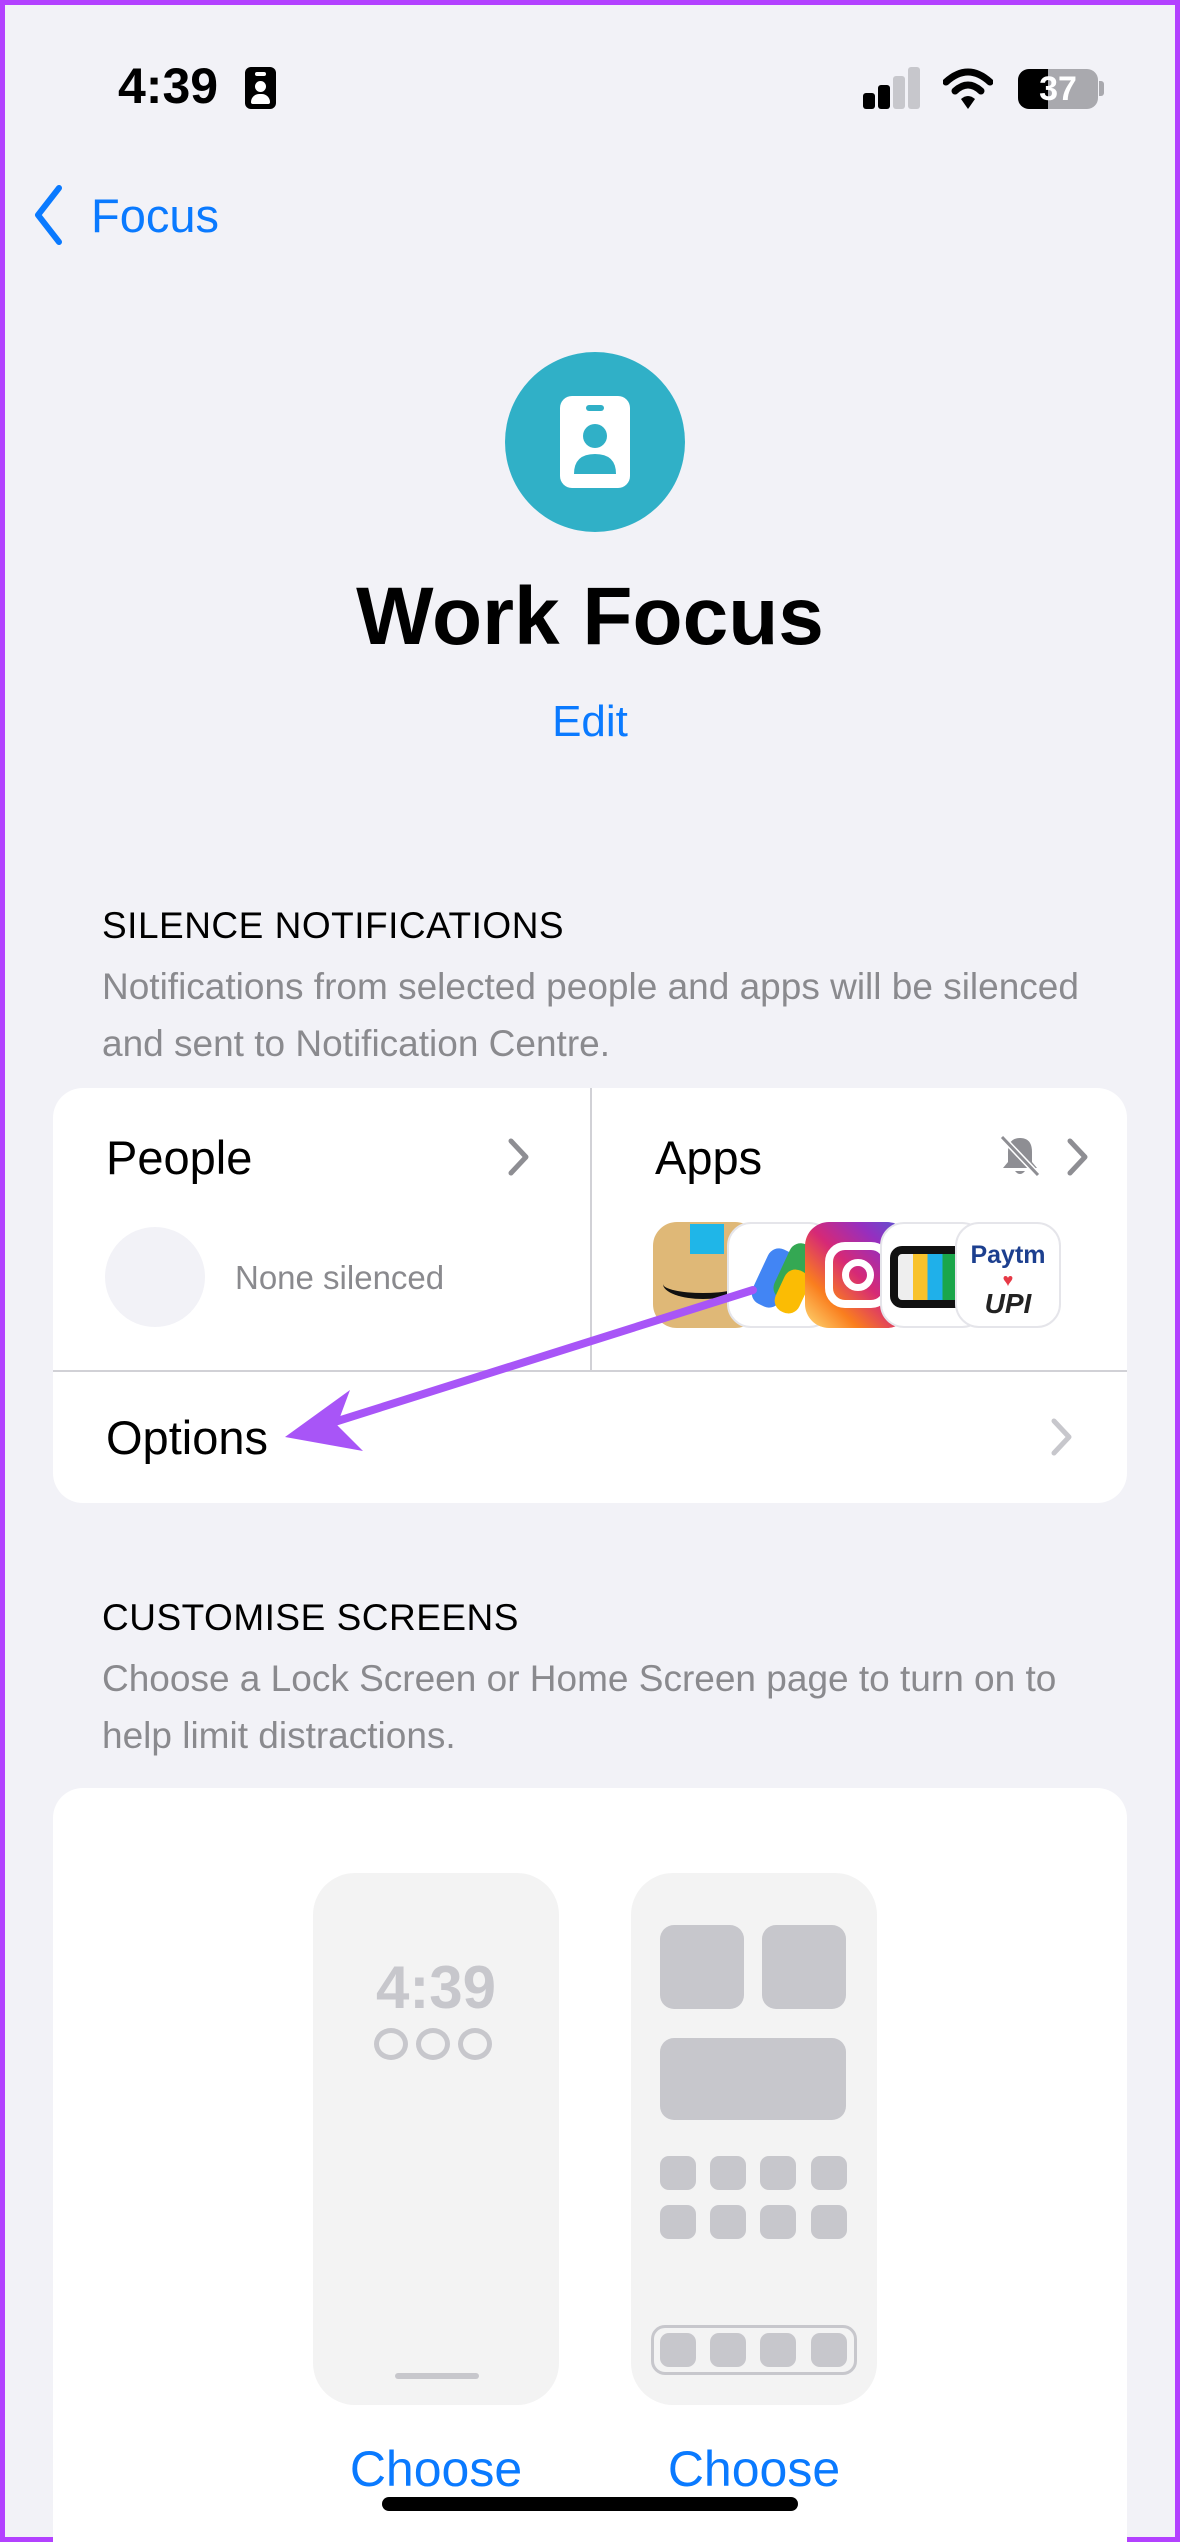  What do you see at coordinates (437, 2376) in the screenshot?
I see `home-indicator-preview` at bounding box center [437, 2376].